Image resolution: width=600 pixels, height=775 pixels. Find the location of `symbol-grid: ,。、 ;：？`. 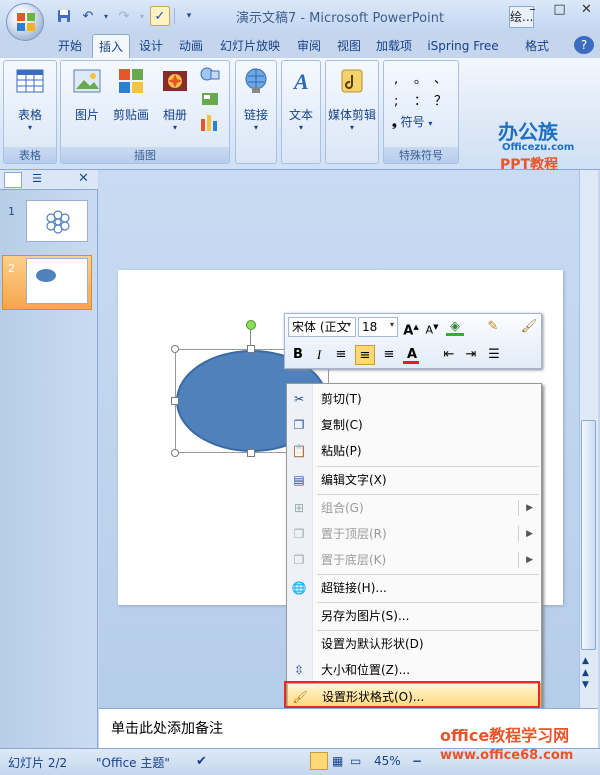

symbol-grid: ,。、 ;：？ is located at coordinates (424, 91).